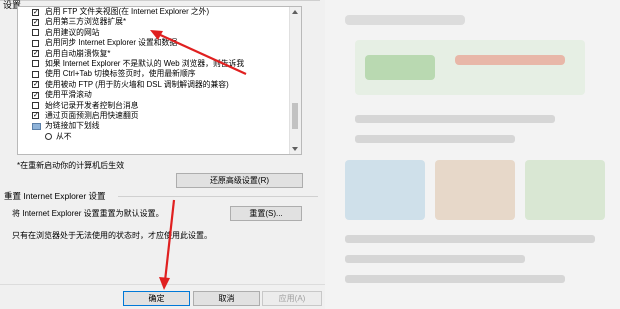  Describe the element at coordinates (295, 12) in the screenshot. I see `scroll-up-icon` at that location.